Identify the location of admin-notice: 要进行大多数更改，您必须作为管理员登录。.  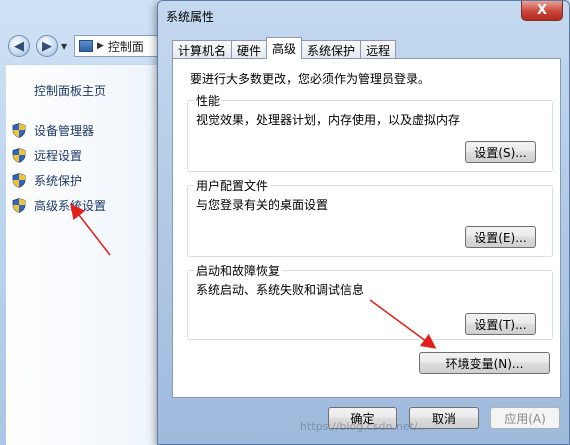
(310, 79).